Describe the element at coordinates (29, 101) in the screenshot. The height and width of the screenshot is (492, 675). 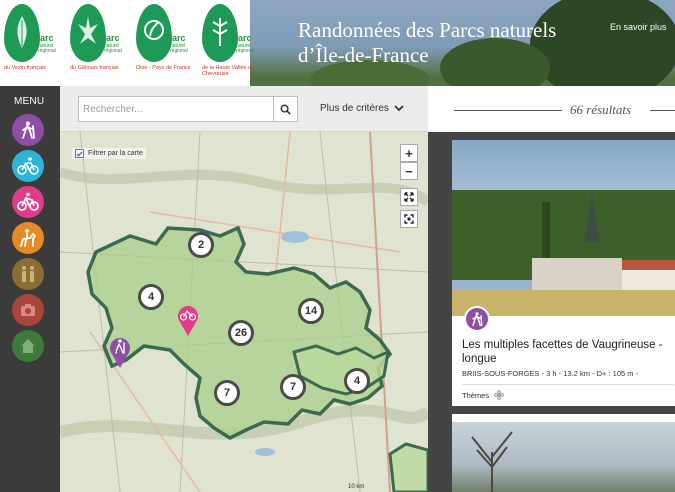
I see `menu-label: MENU` at that location.